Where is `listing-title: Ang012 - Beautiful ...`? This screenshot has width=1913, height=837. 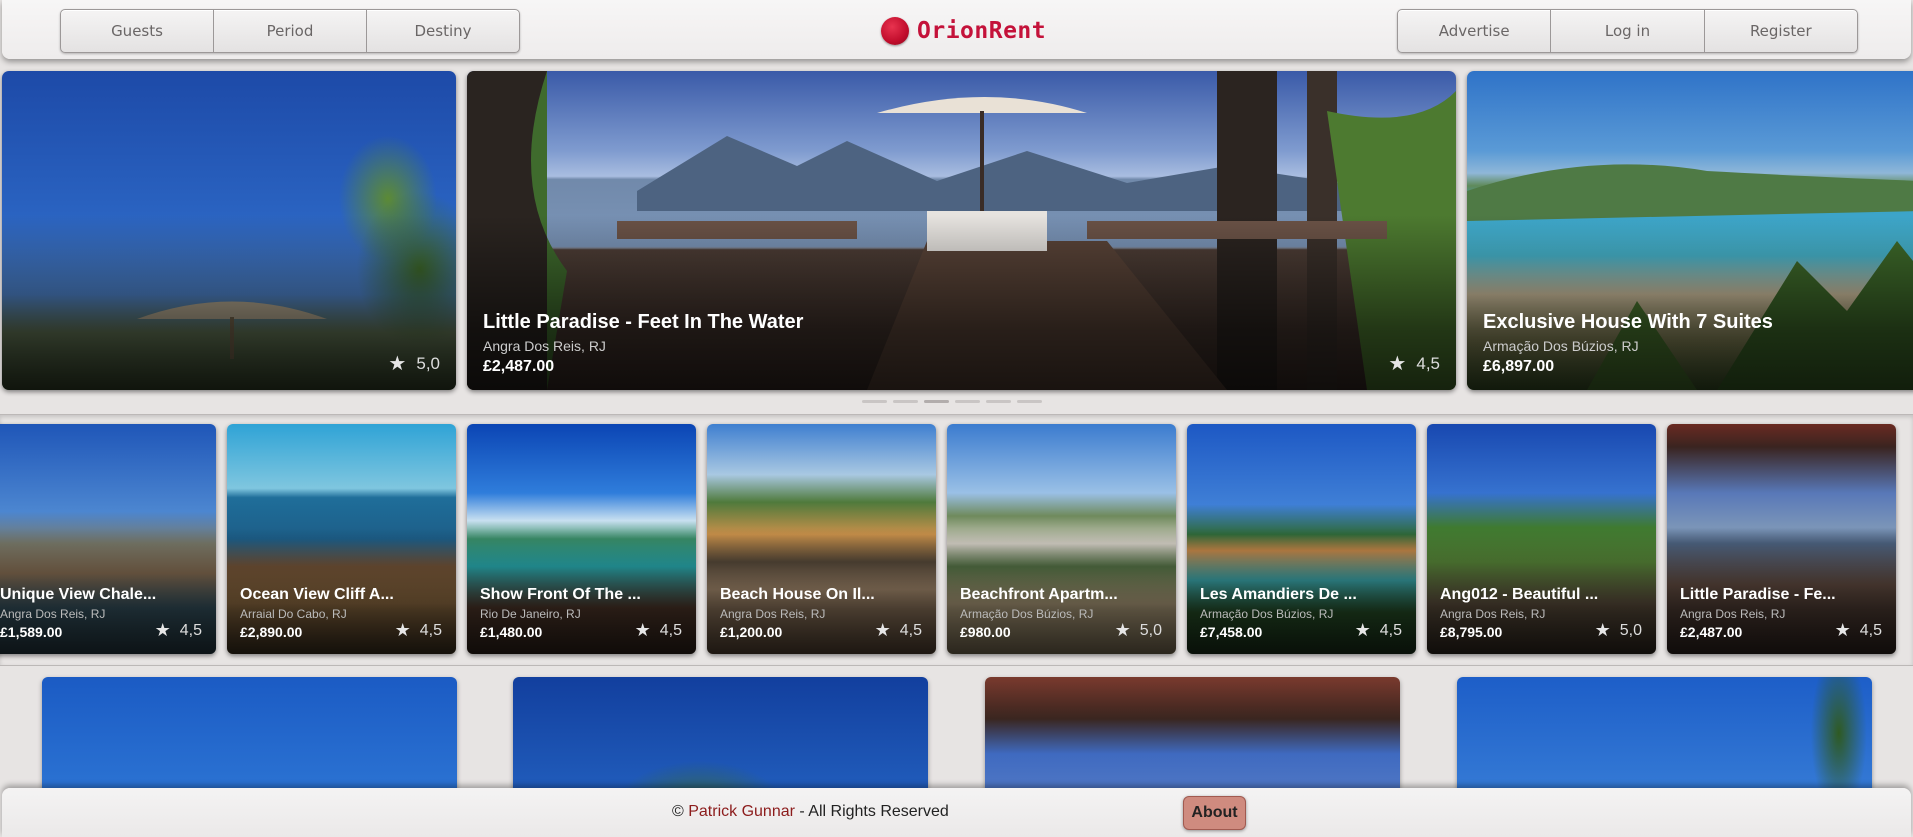
listing-title: Ang012 - Beautiful ... is located at coordinates (1543, 595).